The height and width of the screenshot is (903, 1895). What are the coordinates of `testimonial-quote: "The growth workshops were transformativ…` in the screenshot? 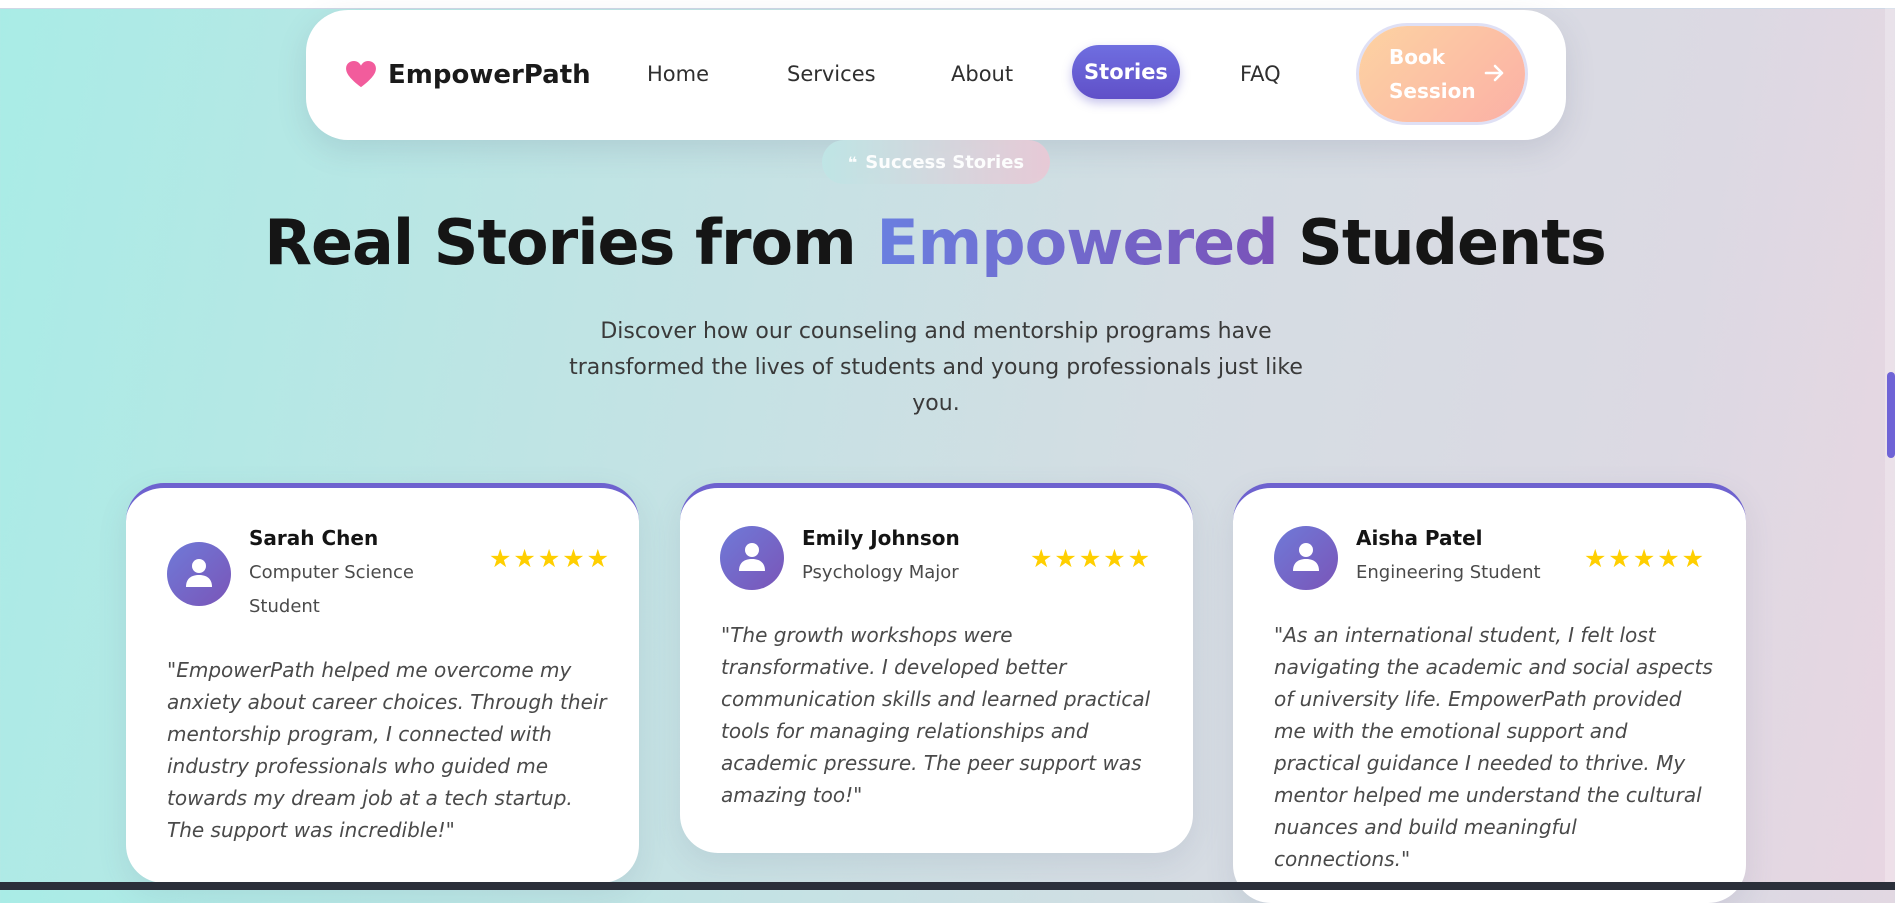 It's located at (936, 715).